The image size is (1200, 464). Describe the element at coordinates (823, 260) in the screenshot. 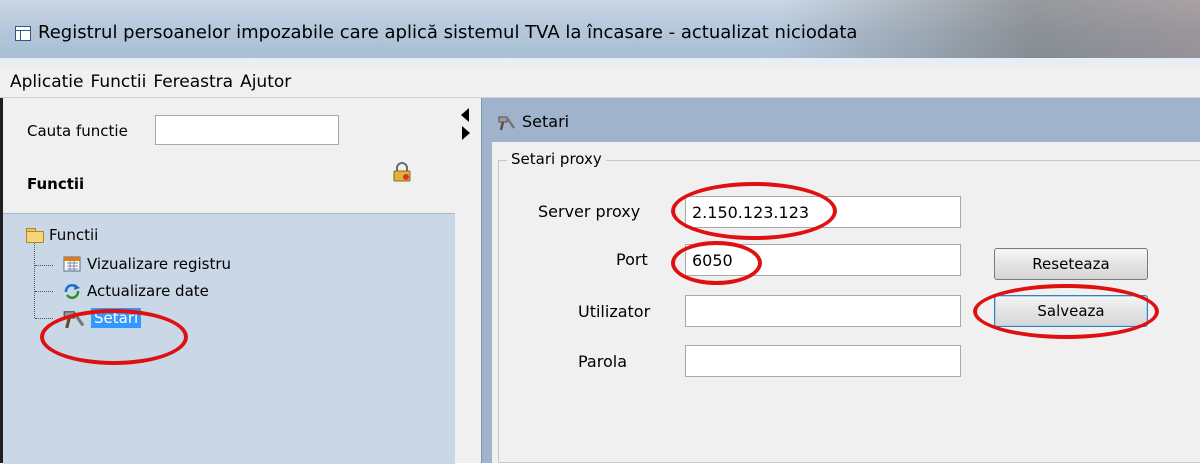

I see `port-input: 6050` at that location.